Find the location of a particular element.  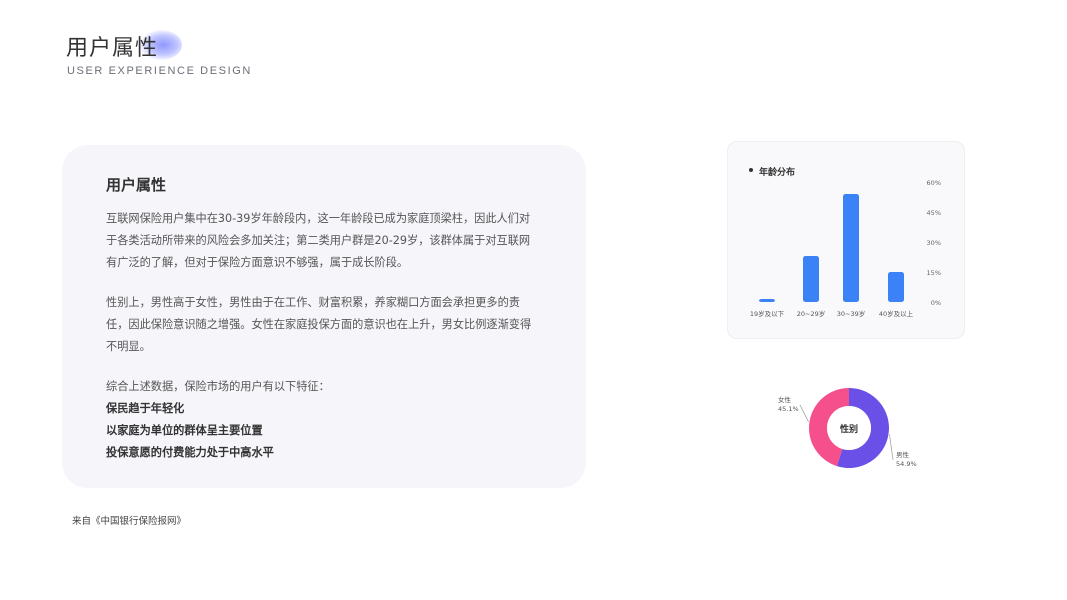

pie-label-value: 54.9% is located at coordinates (906, 464).